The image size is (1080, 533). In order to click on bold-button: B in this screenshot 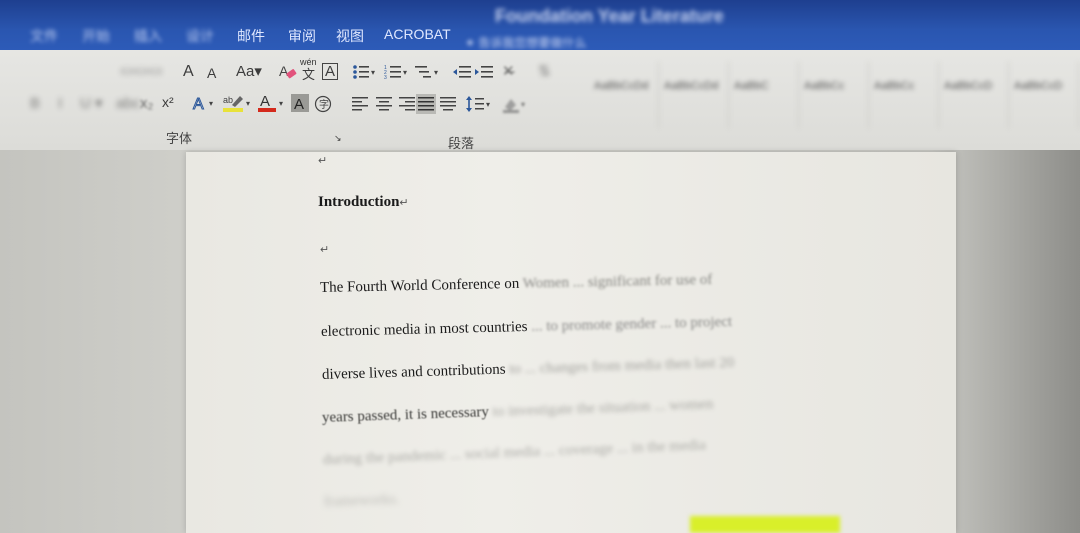, I will do `click(35, 103)`.